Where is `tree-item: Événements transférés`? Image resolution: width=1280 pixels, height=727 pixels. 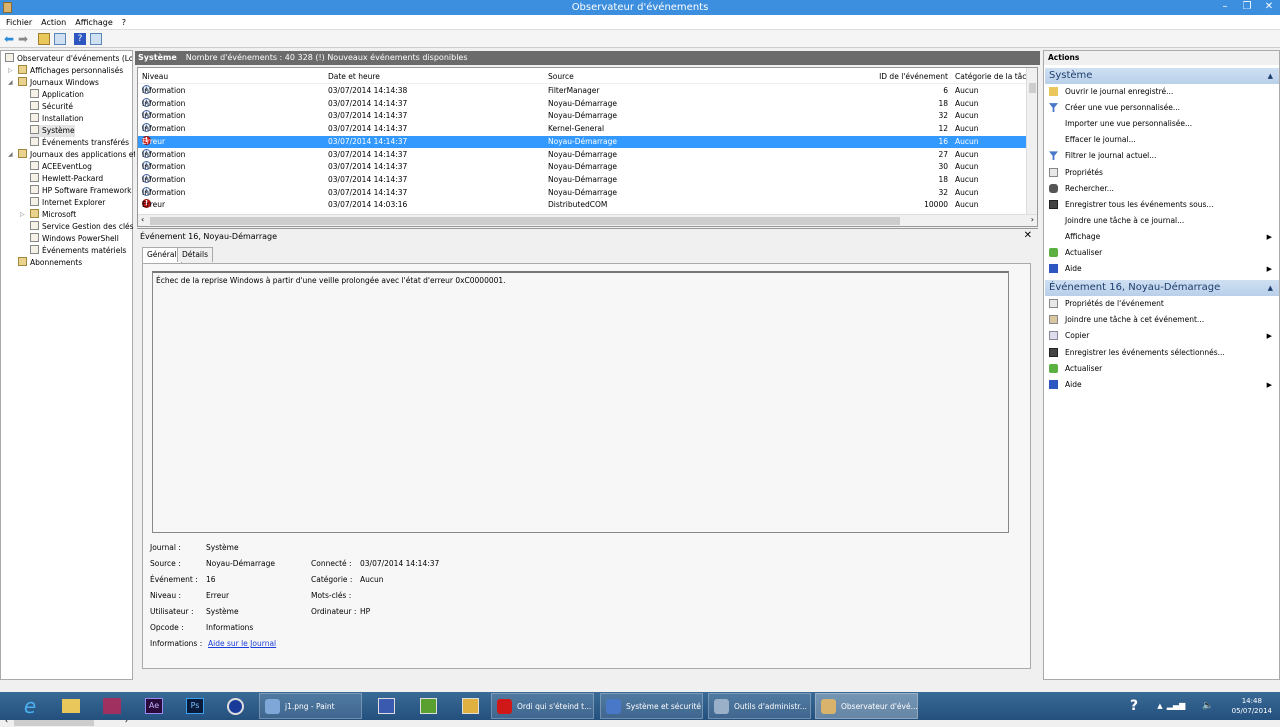
tree-item: Événements transférés is located at coordinates (79, 143).